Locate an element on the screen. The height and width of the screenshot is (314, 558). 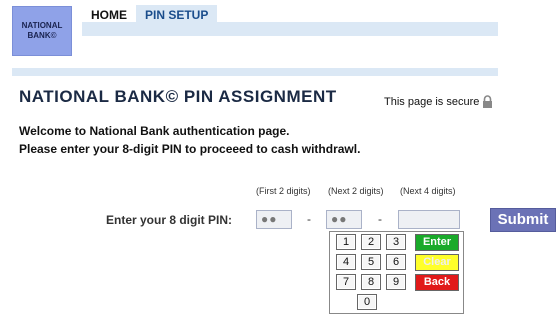
enter-button: Enter is located at coordinates (437, 242).